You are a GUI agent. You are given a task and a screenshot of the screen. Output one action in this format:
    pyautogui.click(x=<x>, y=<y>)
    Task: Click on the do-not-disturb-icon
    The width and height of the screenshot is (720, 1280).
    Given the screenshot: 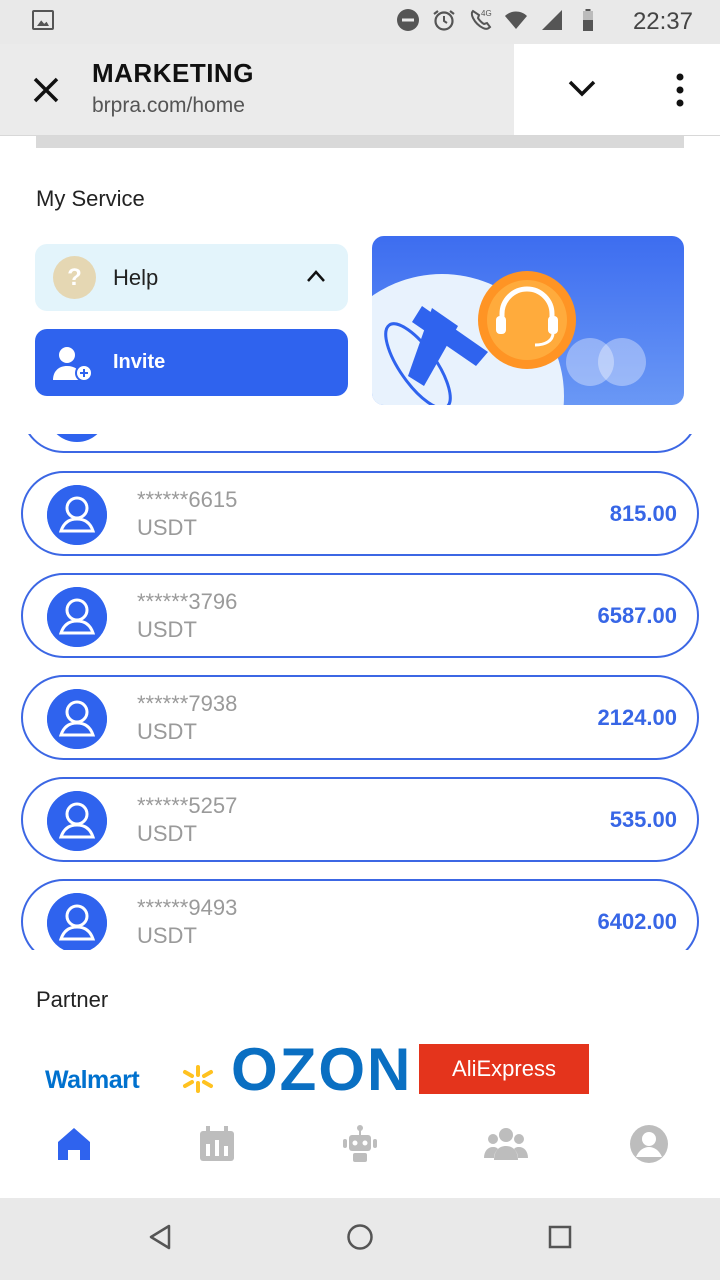 What is the action you would take?
    pyautogui.click(x=408, y=20)
    